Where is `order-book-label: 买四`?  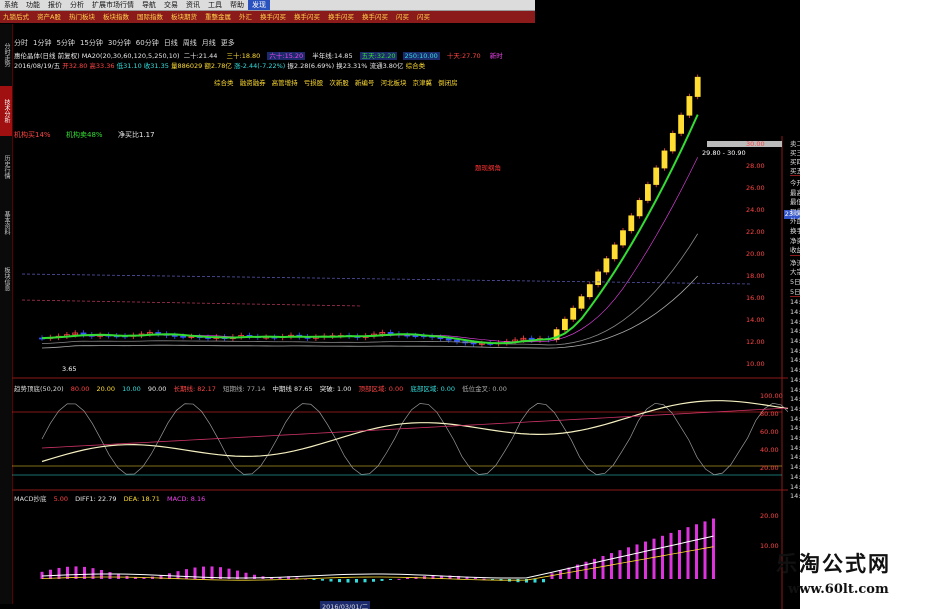 order-book-label: 买四 is located at coordinates (795, 160).